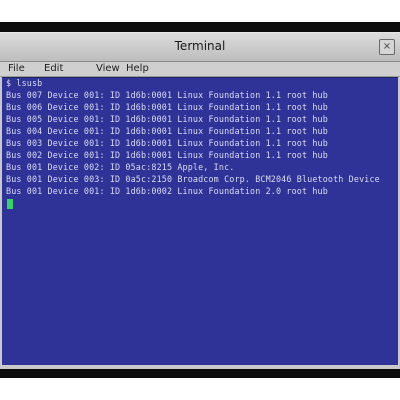 The width and height of the screenshot is (400, 400). Describe the element at coordinates (24, 83) in the screenshot. I see `prompt-line: $ lsusb` at that location.